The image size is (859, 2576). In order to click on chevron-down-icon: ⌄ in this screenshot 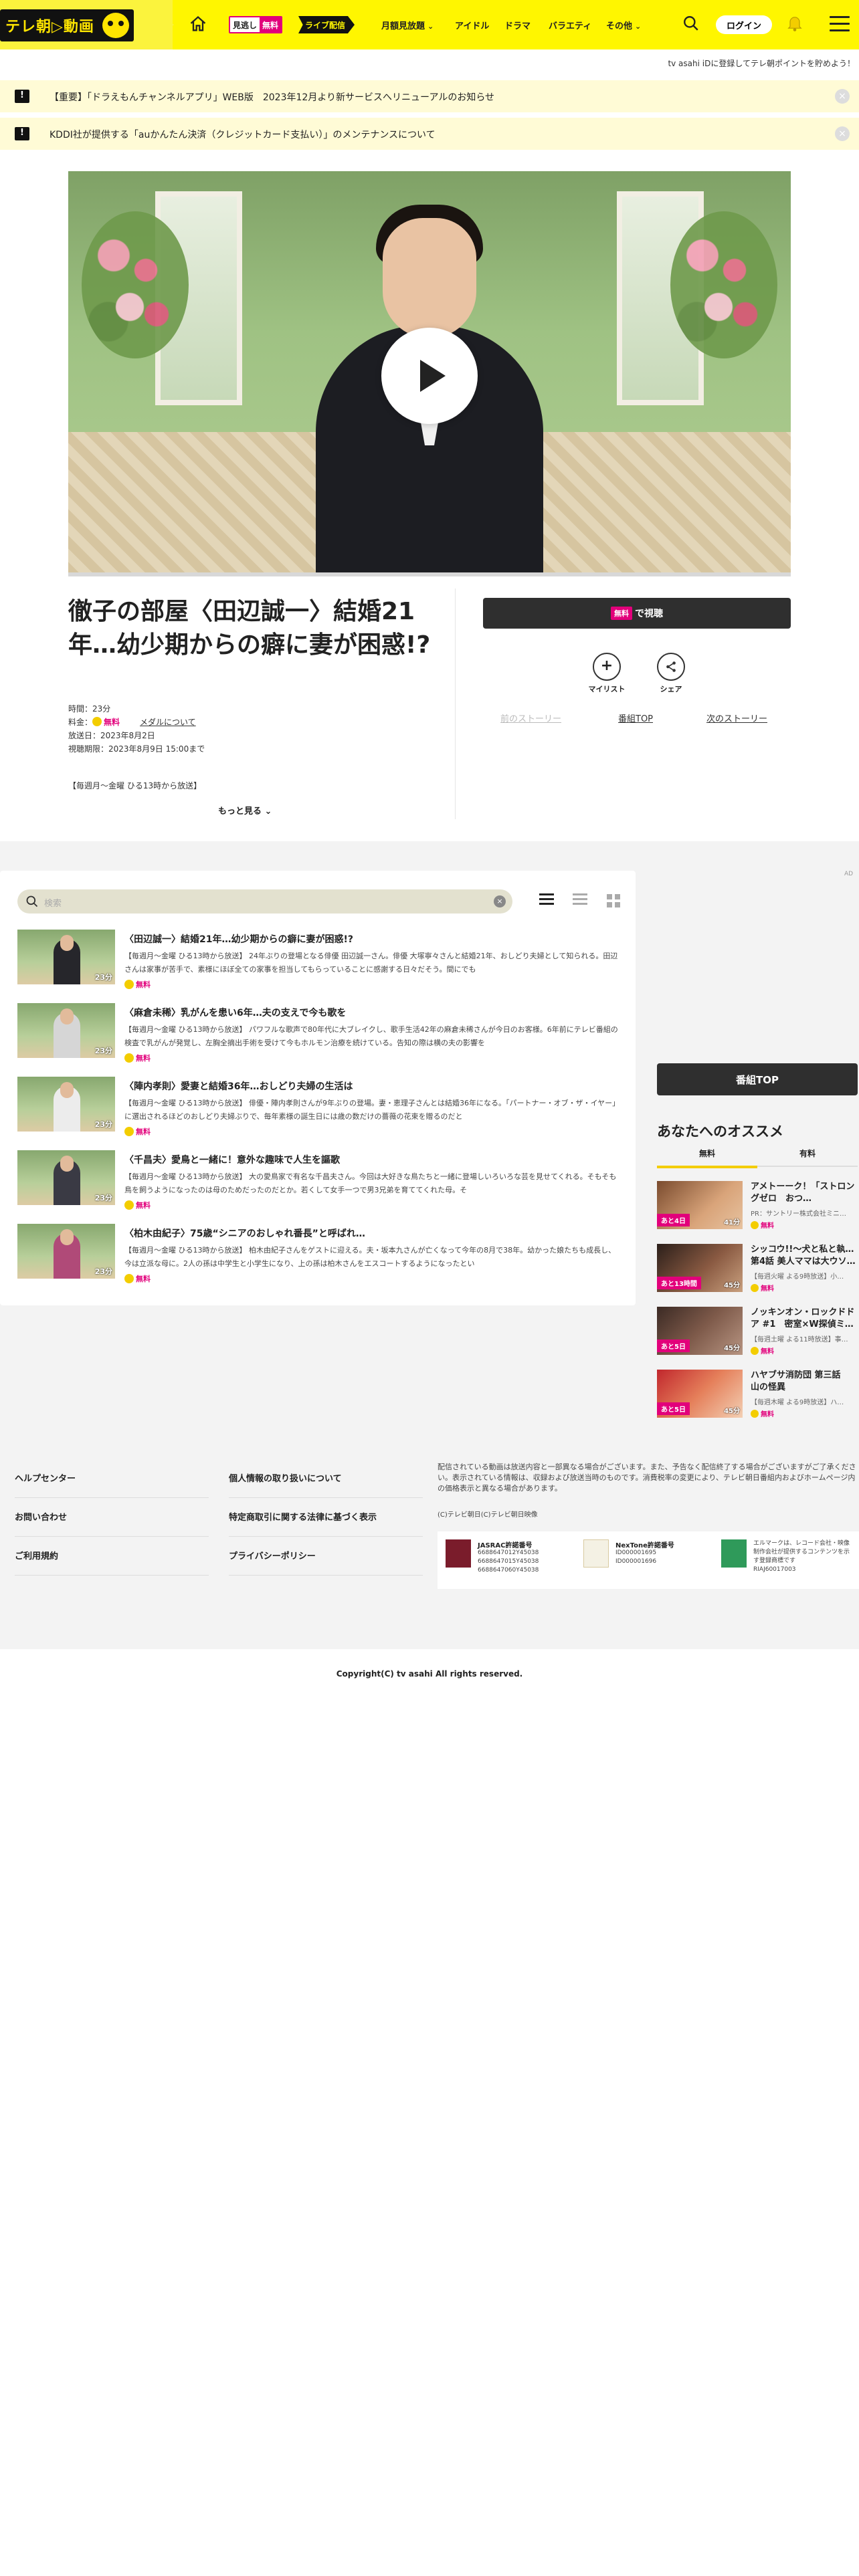, I will do `click(431, 27)`.